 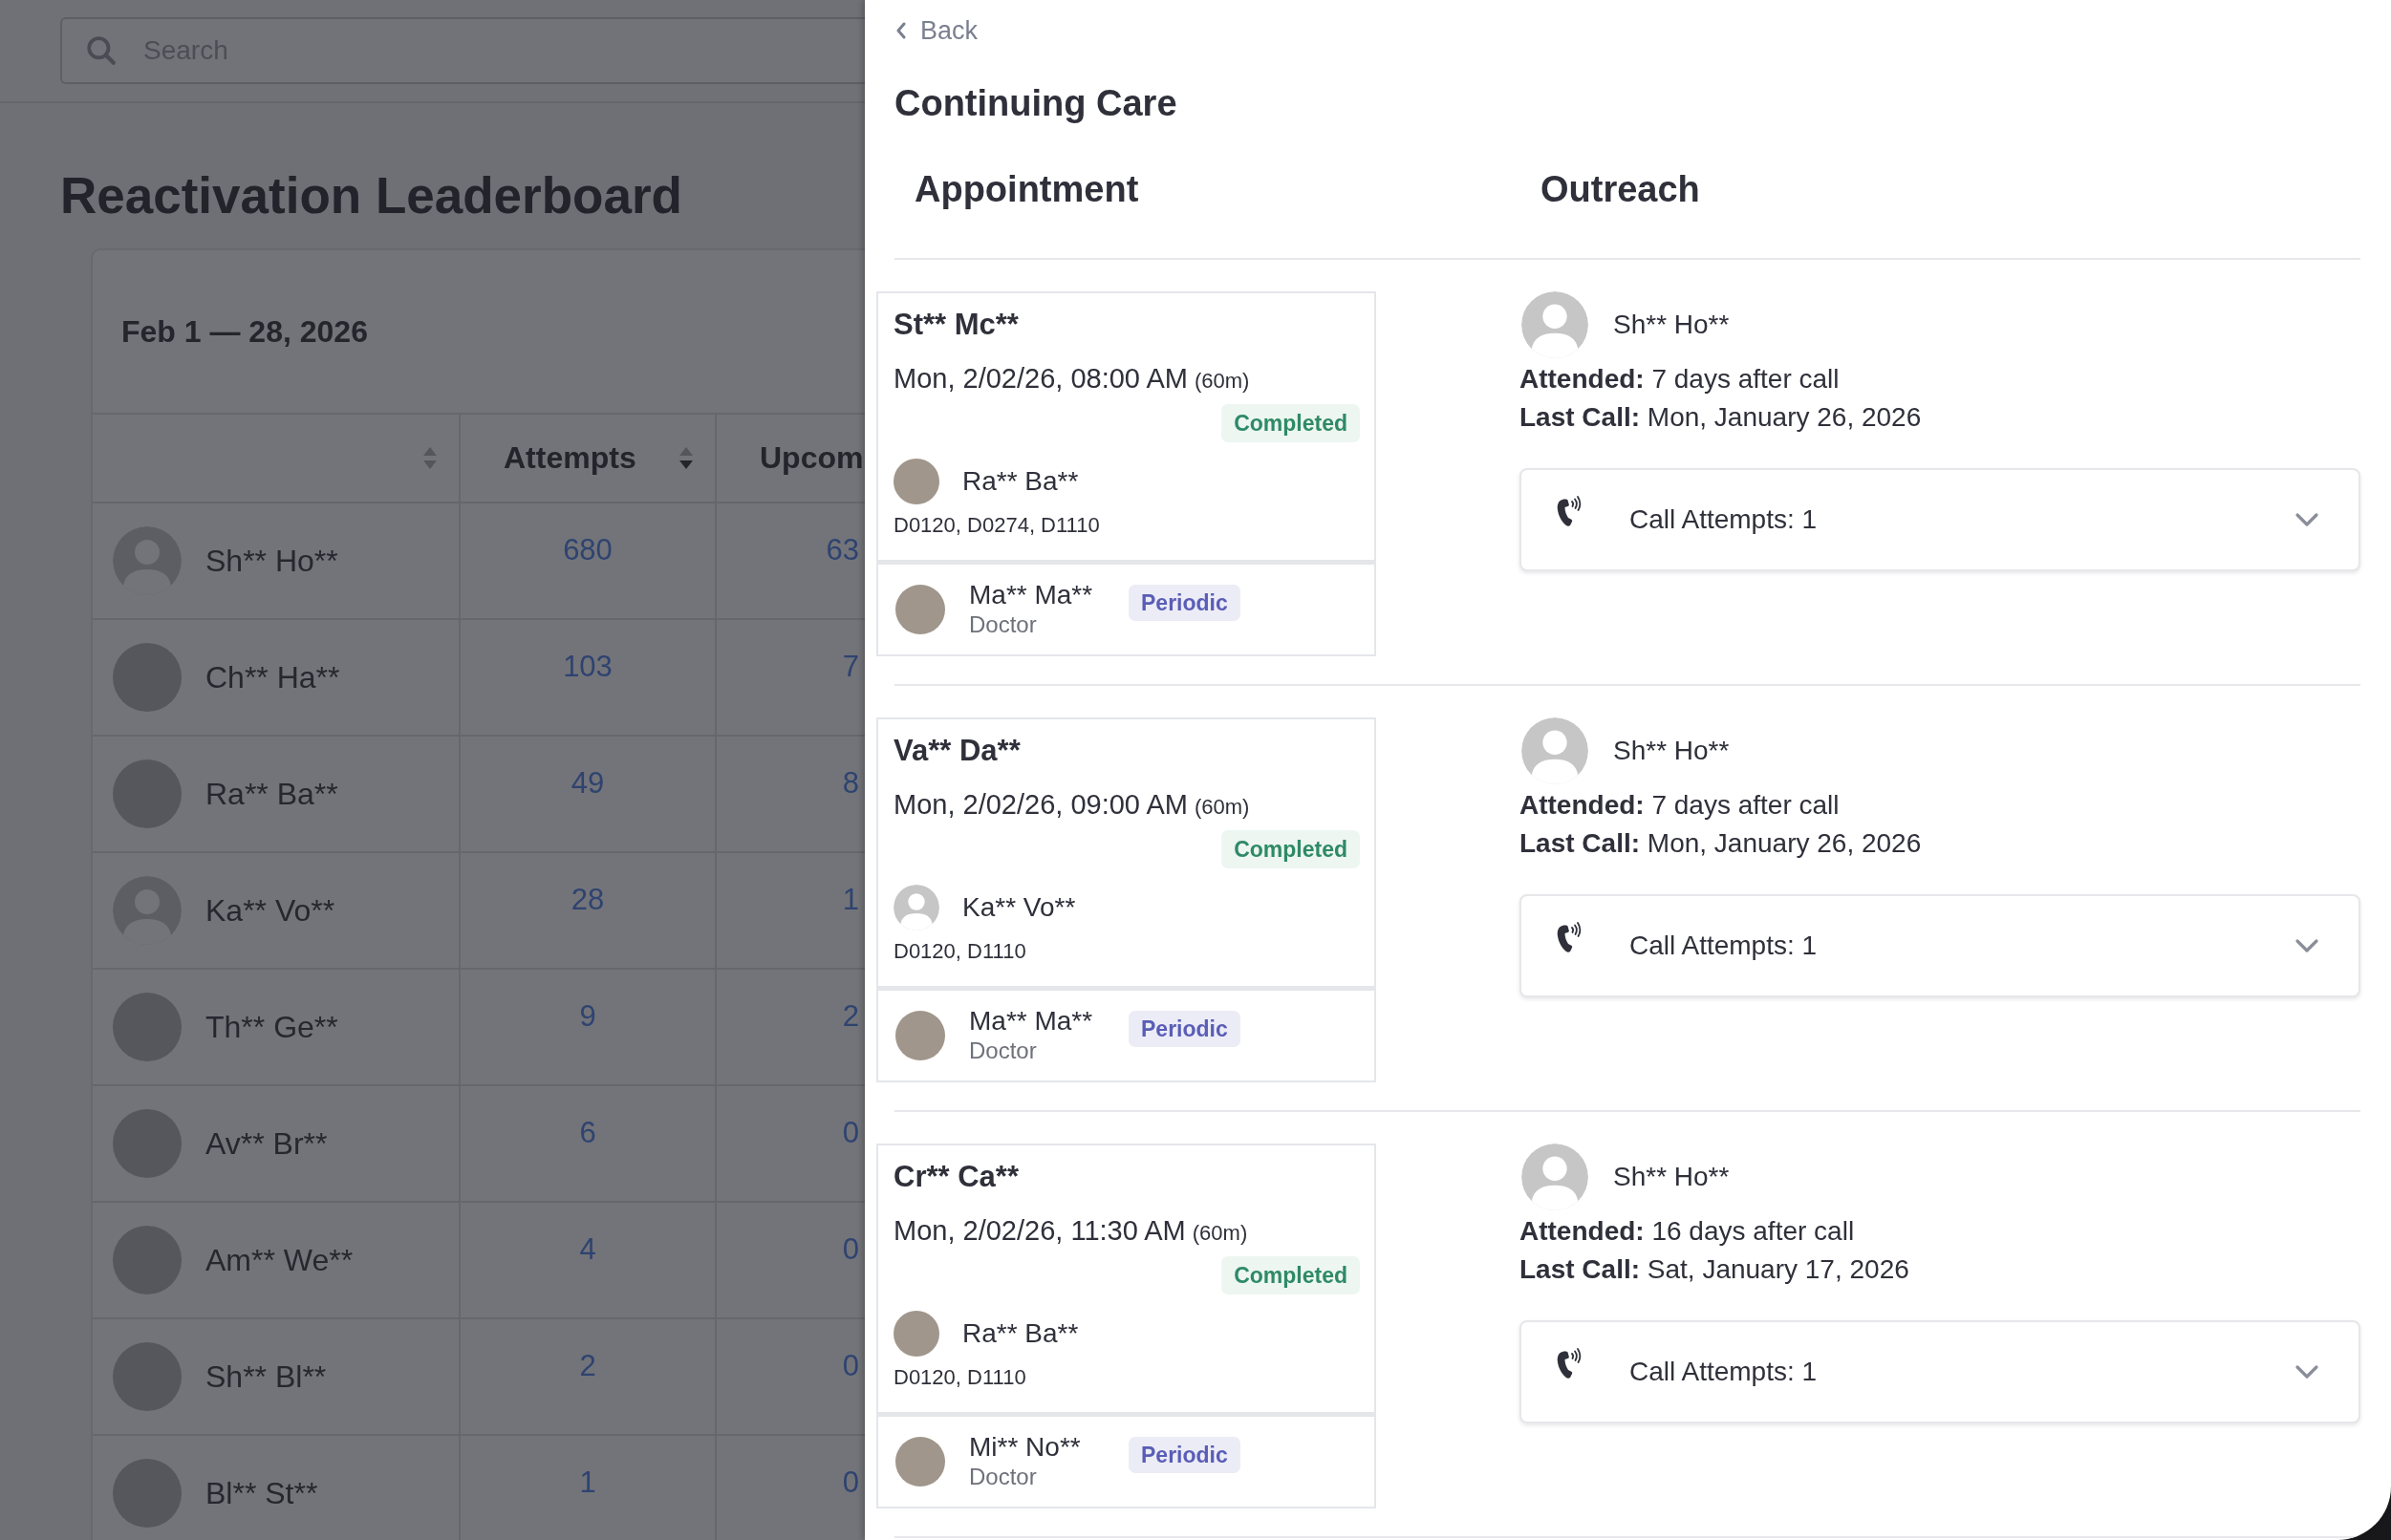 What do you see at coordinates (430, 458) in the screenshot?
I see `sort-icon` at bounding box center [430, 458].